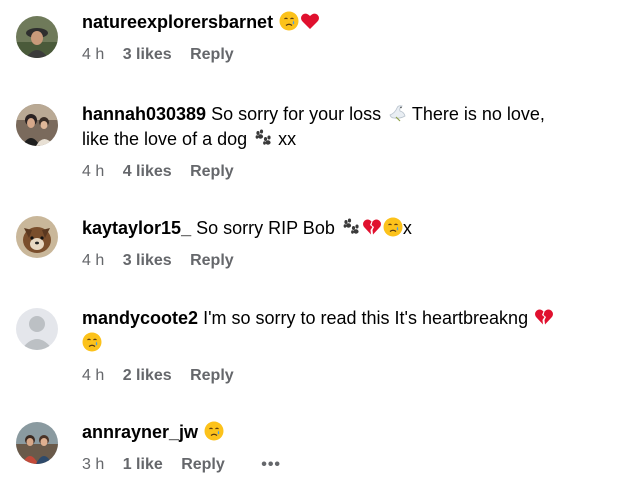 The height and width of the screenshot is (496, 634). What do you see at coordinates (143, 465) in the screenshot?
I see `likes-count: 1 like` at bounding box center [143, 465].